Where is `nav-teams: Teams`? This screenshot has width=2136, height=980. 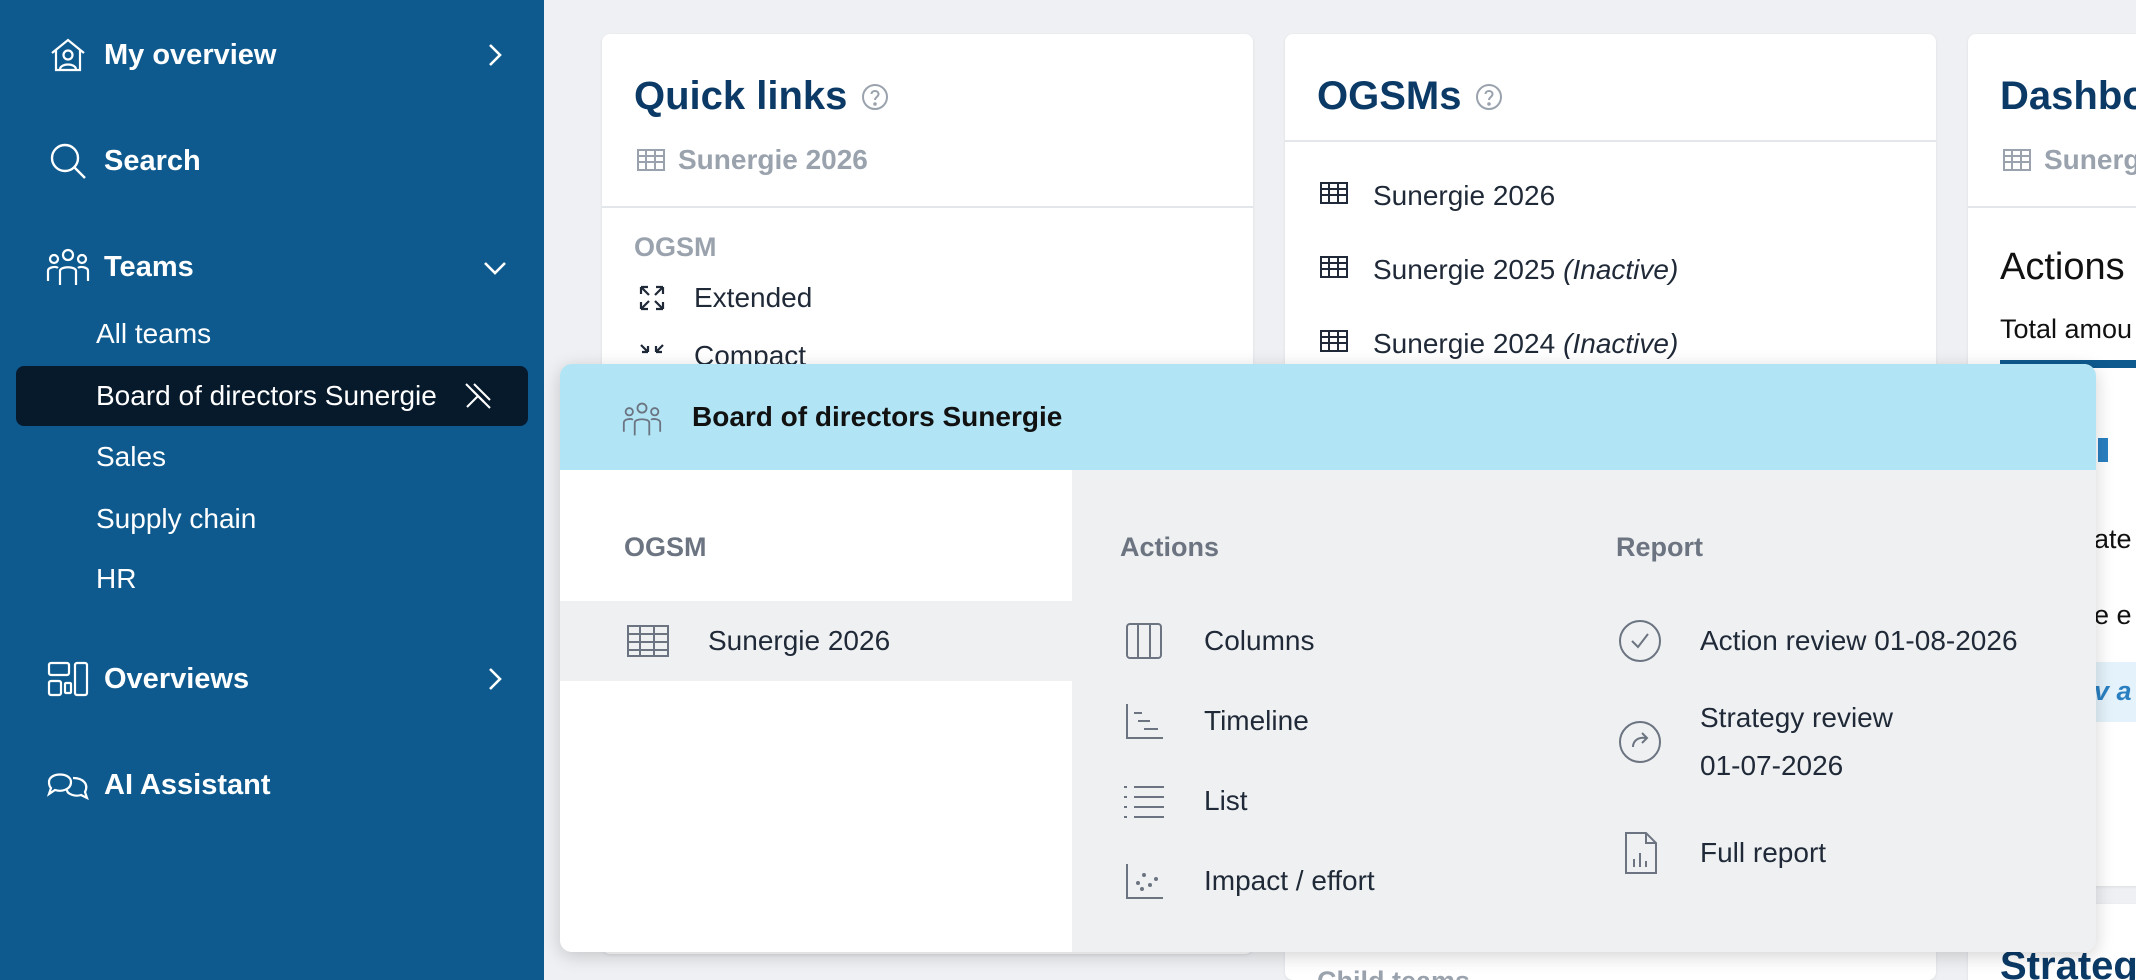 nav-teams: Teams is located at coordinates (119, 267).